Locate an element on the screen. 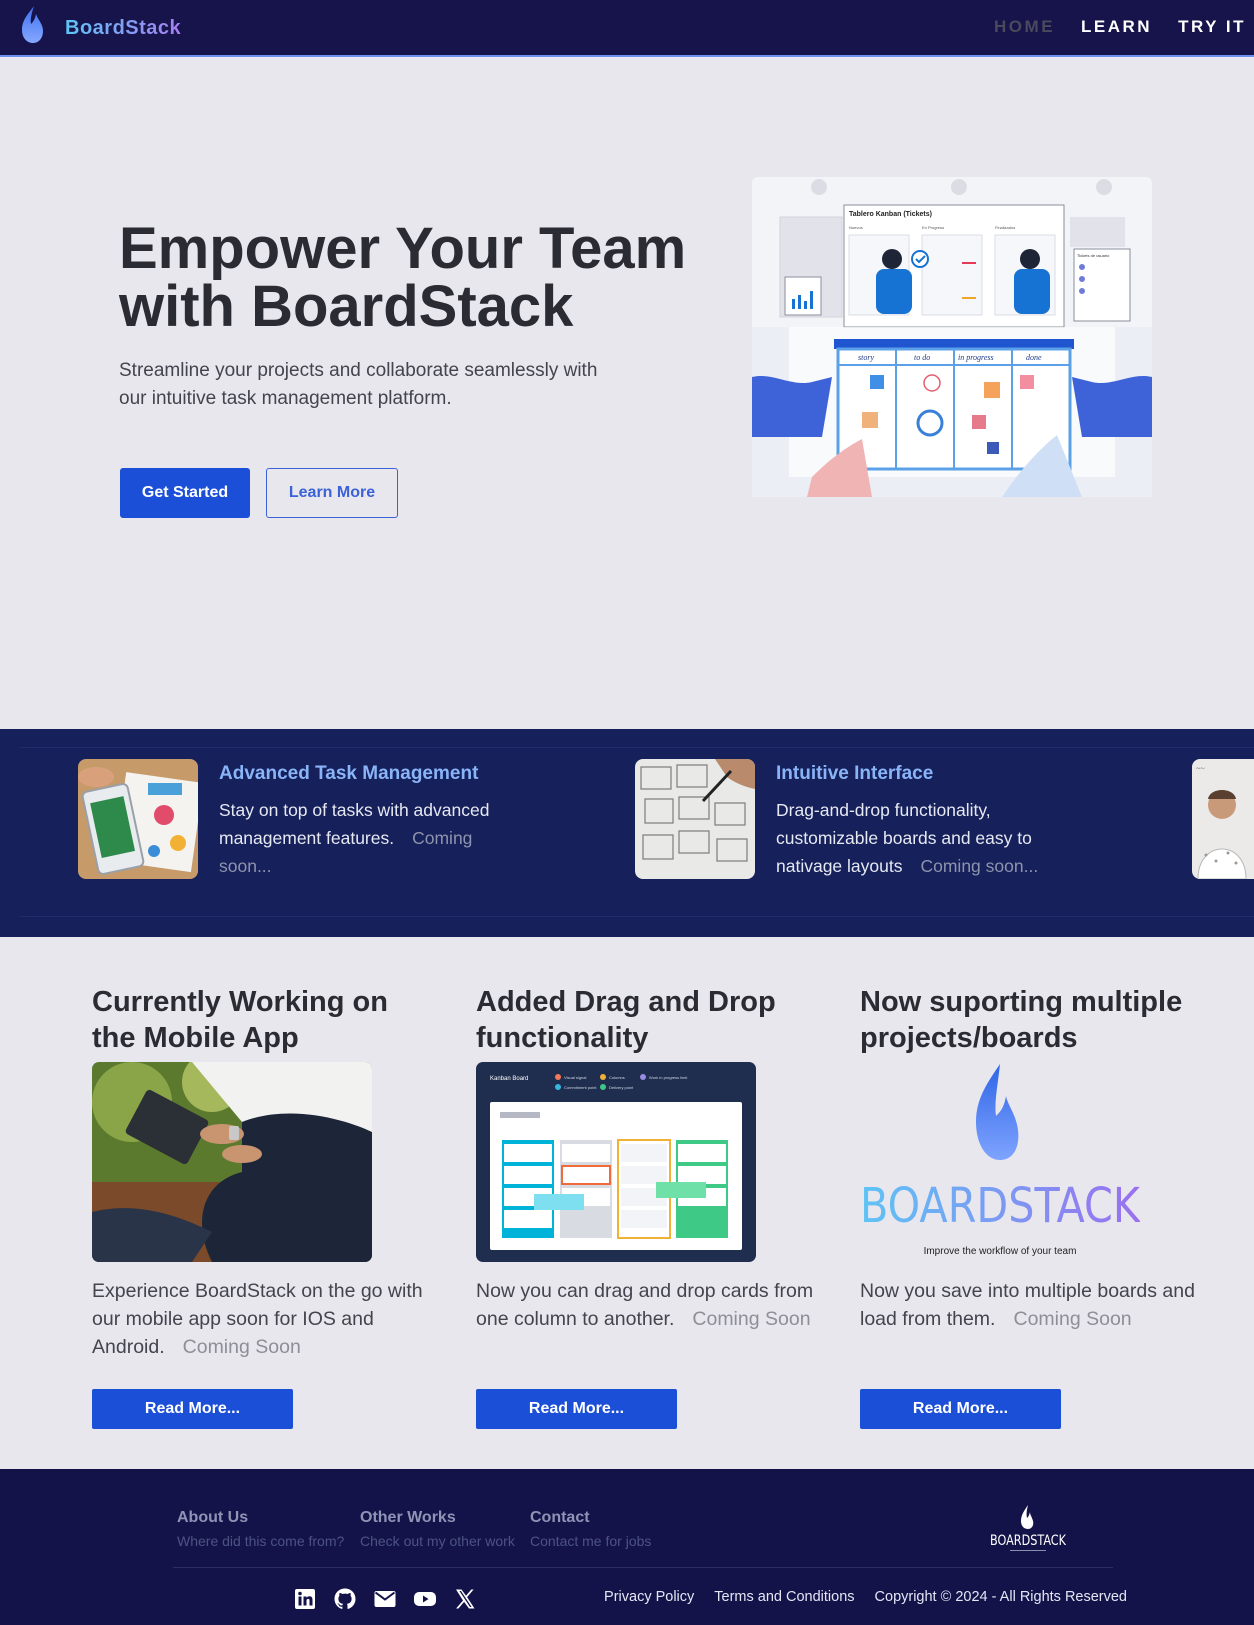 This screenshot has width=1254, height=1625. footer-subtext: Contact me for jobs is located at coordinates (591, 1541).